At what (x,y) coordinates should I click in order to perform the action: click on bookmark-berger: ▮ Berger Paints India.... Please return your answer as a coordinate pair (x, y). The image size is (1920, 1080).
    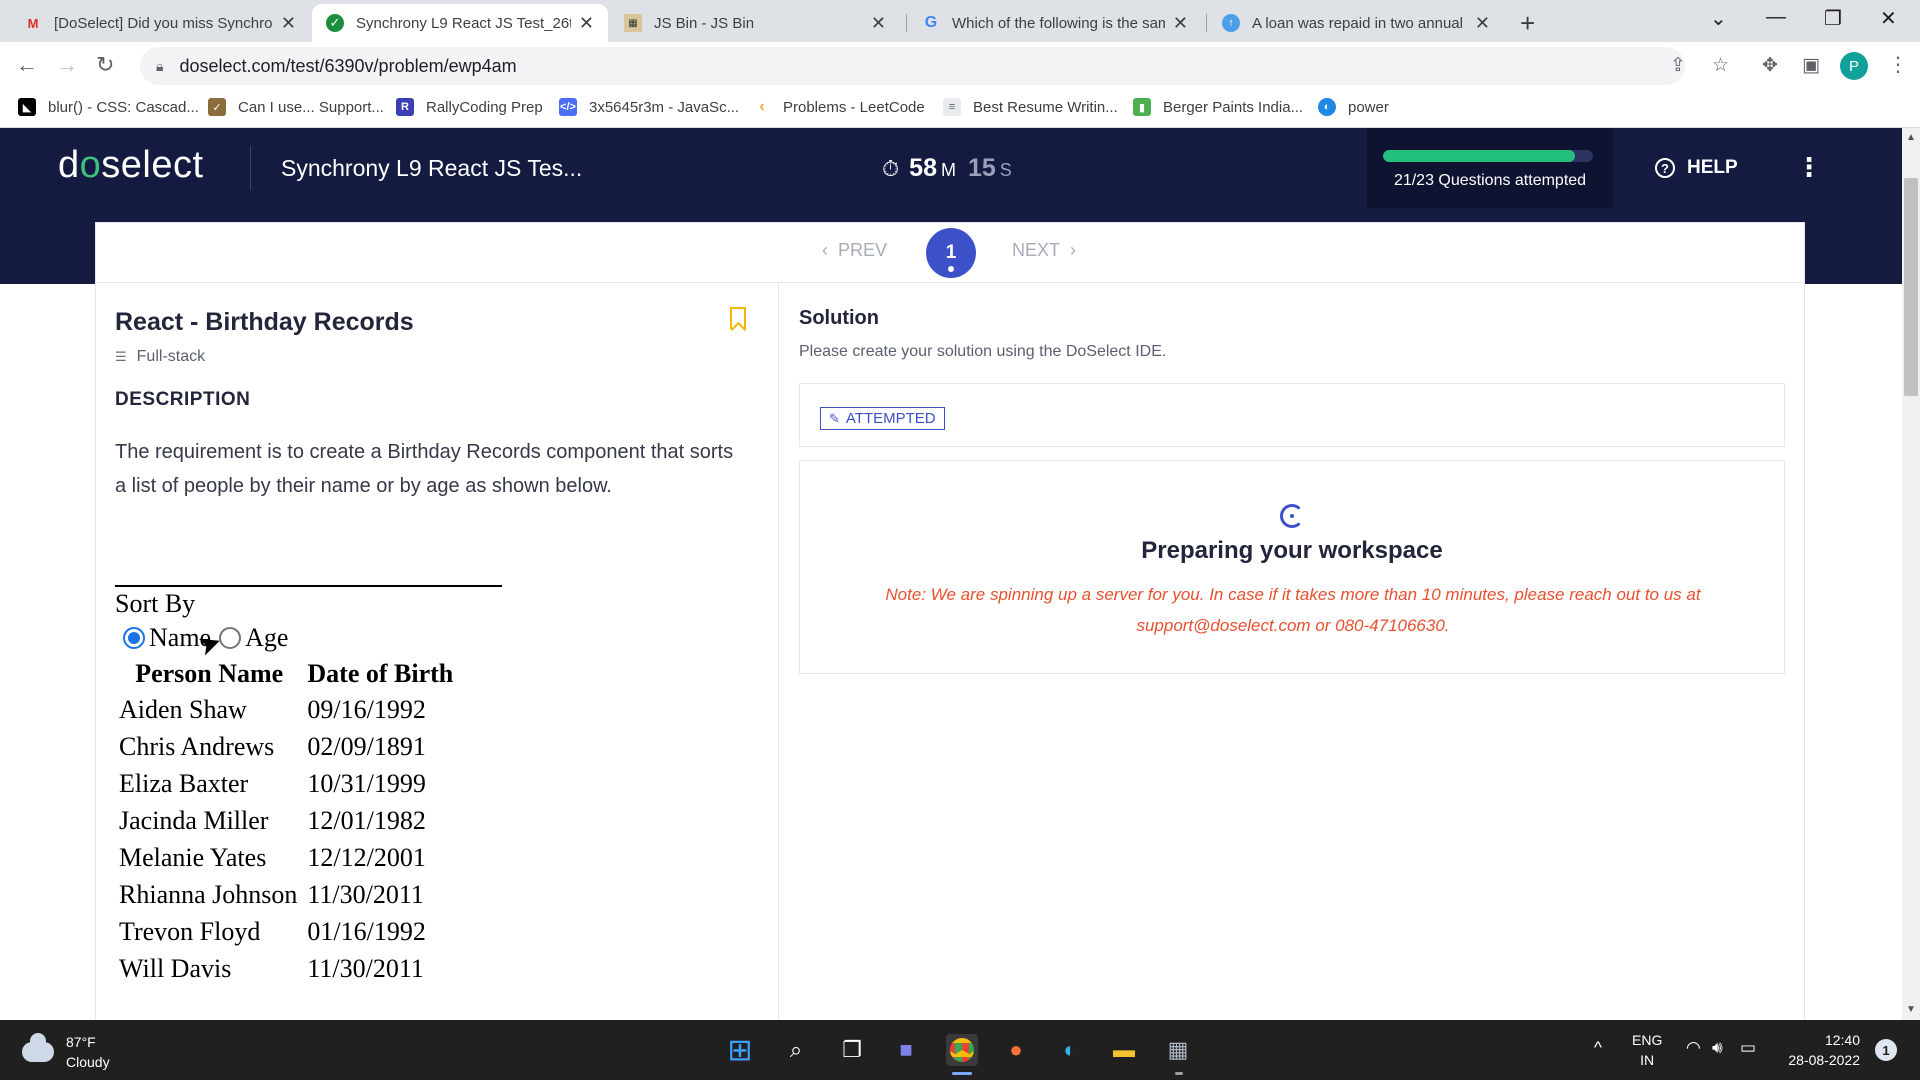
    Looking at the image, I should click on (1218, 107).